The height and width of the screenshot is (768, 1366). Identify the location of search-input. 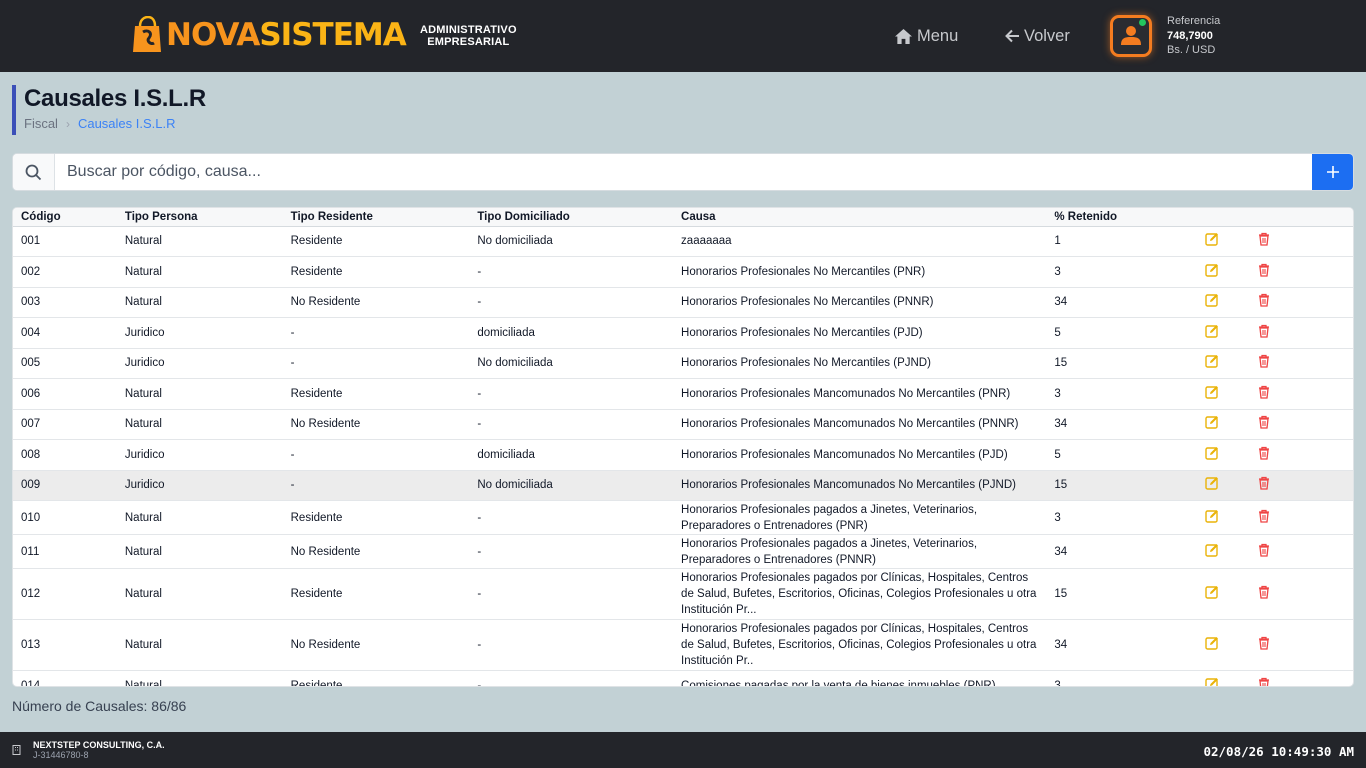
(683, 172).